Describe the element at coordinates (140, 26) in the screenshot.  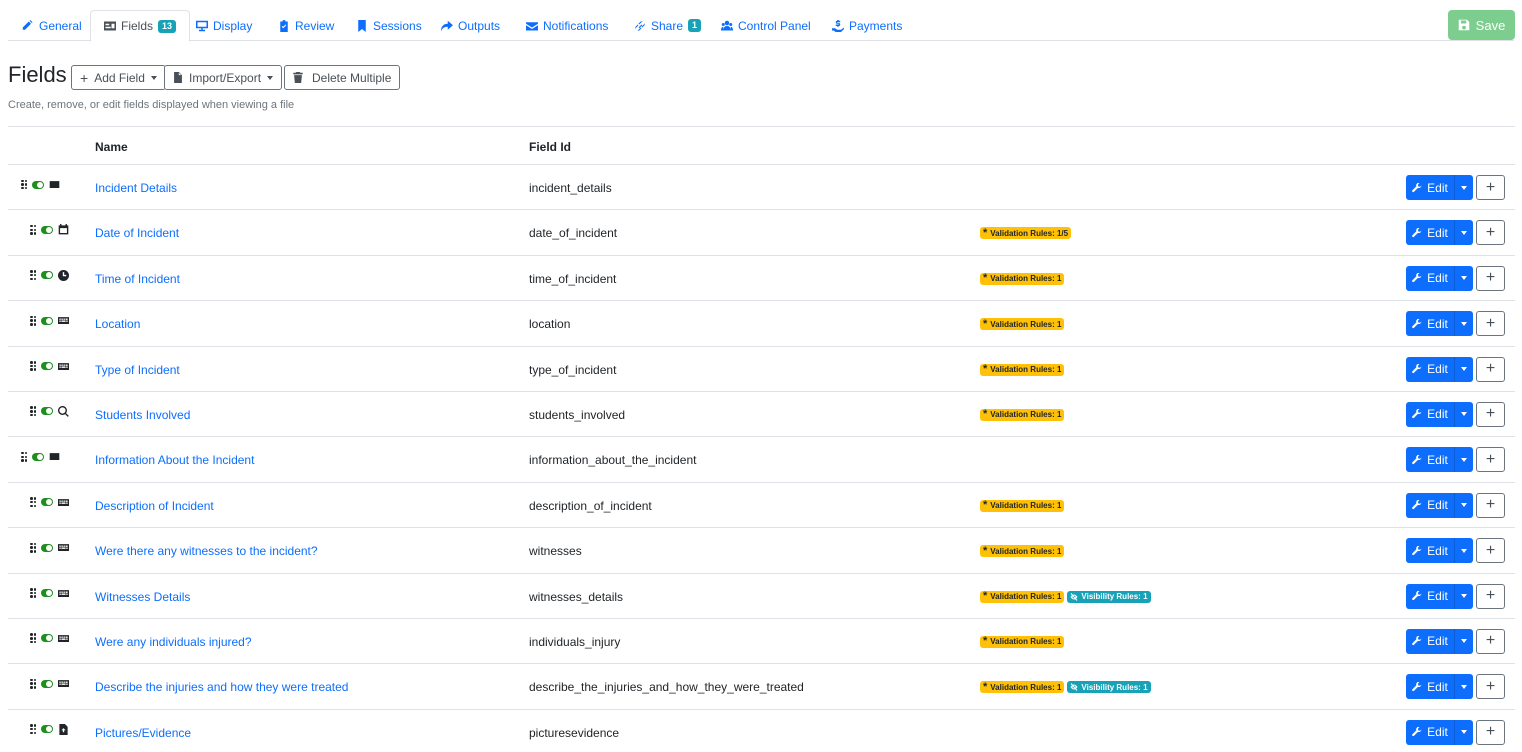
I see `tab-fields: Fields 13` at that location.